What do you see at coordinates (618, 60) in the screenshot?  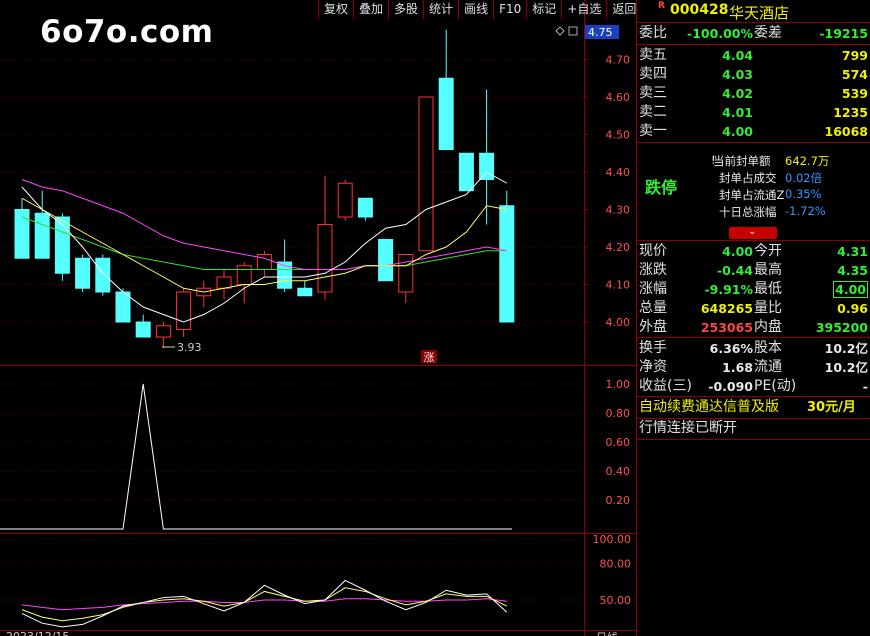 I see `price-tick-label: 4.70` at bounding box center [618, 60].